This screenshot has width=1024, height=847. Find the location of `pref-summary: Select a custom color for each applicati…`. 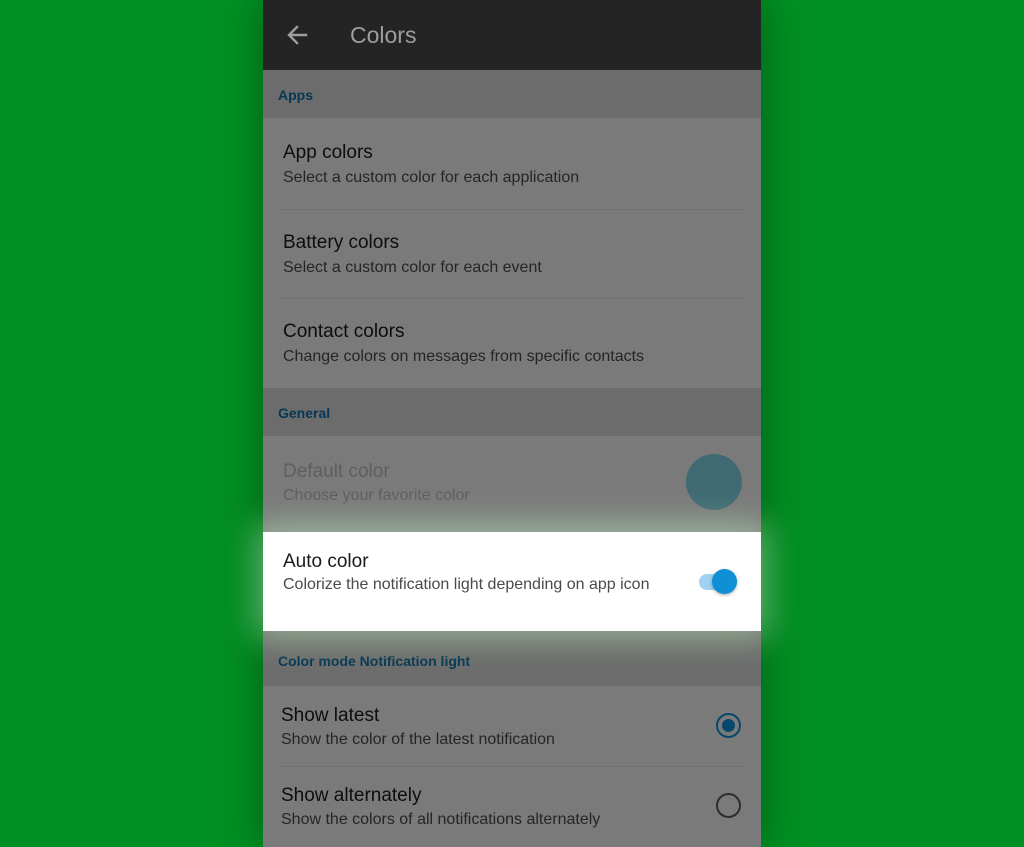

pref-summary: Select a custom color for each applicati… is located at coordinates (431, 177).